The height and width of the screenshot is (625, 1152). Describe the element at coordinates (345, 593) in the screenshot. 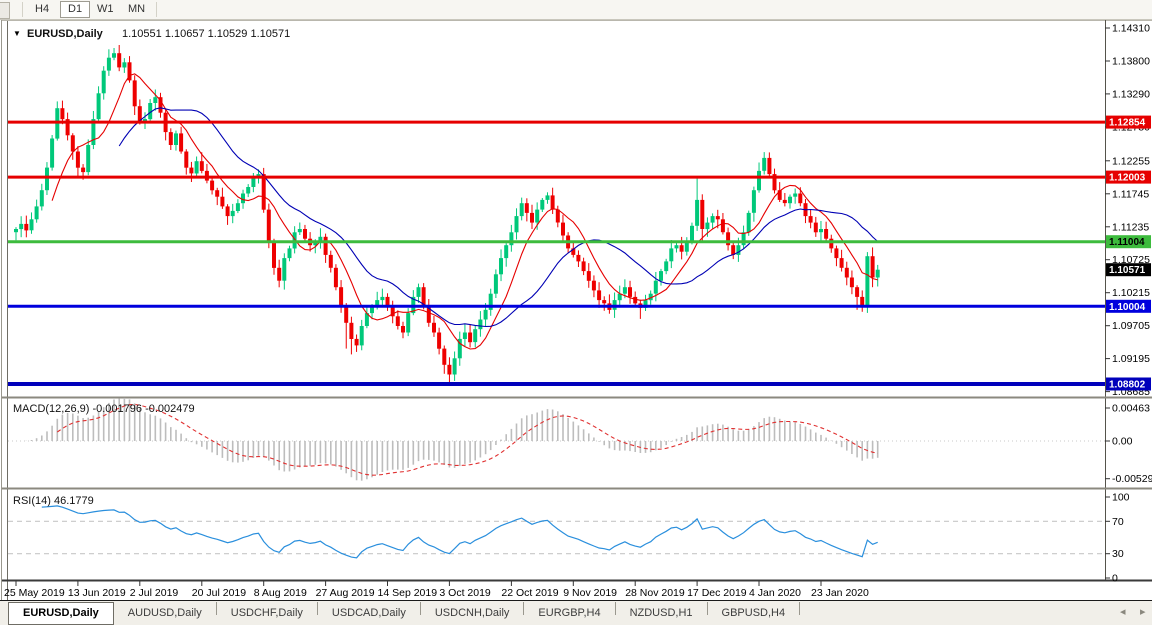

I see `date-axis-label: 27 Aug 2019` at that location.